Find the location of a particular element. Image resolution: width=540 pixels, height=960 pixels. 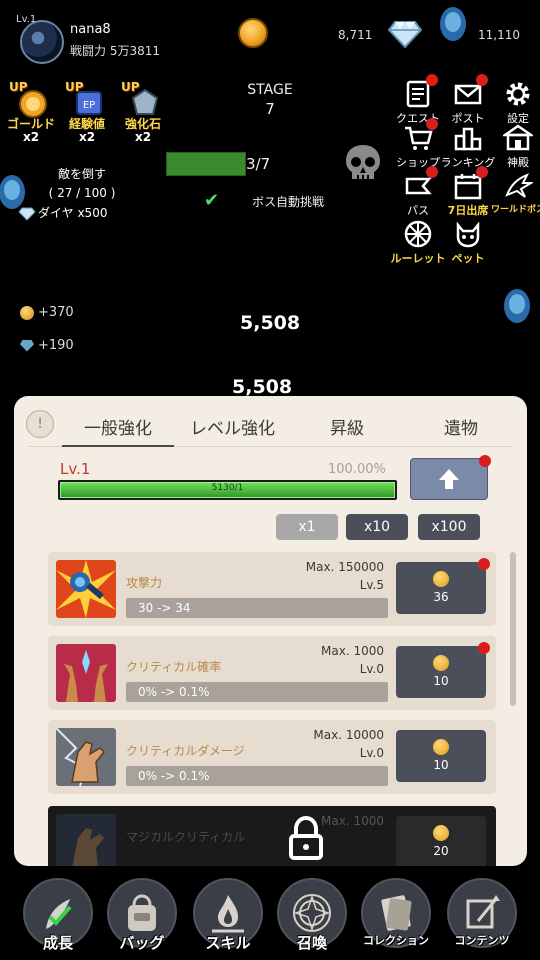

level-up-button is located at coordinates (450, 477).